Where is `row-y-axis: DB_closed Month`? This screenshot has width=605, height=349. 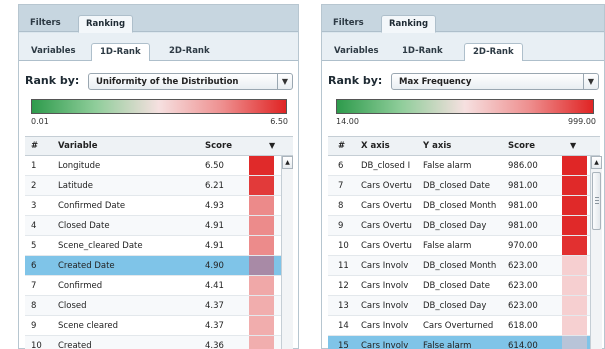
row-y-axis: DB_closed Month is located at coordinates (460, 266).